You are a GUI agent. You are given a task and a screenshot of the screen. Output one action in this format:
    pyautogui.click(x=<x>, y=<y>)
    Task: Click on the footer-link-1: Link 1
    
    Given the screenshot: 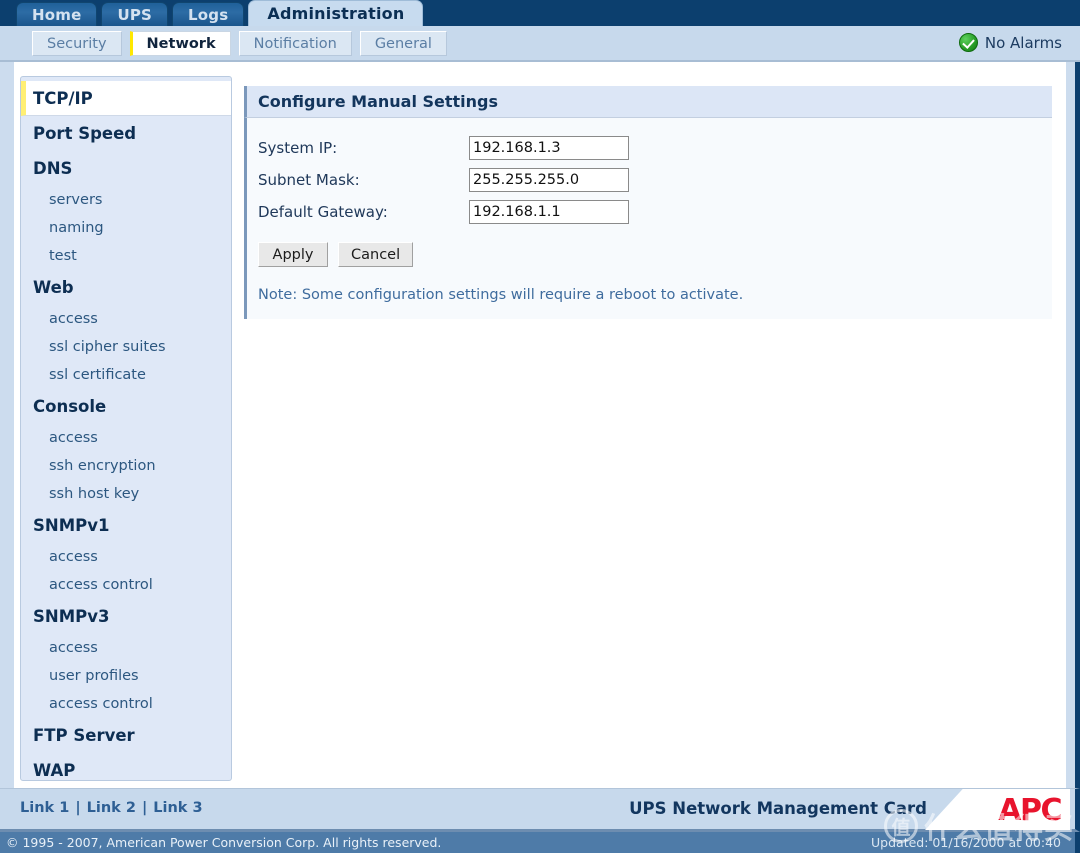 What is the action you would take?
    pyautogui.click(x=44, y=808)
    